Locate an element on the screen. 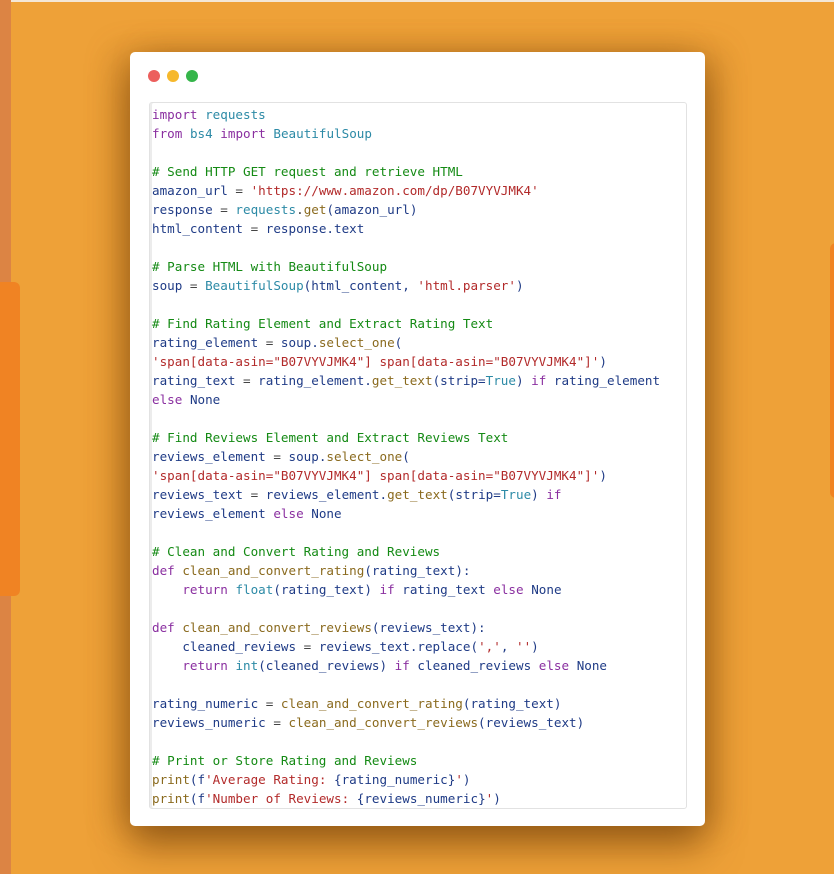 This screenshot has width=834, height=874. code-line: import requests is located at coordinates (419, 114).